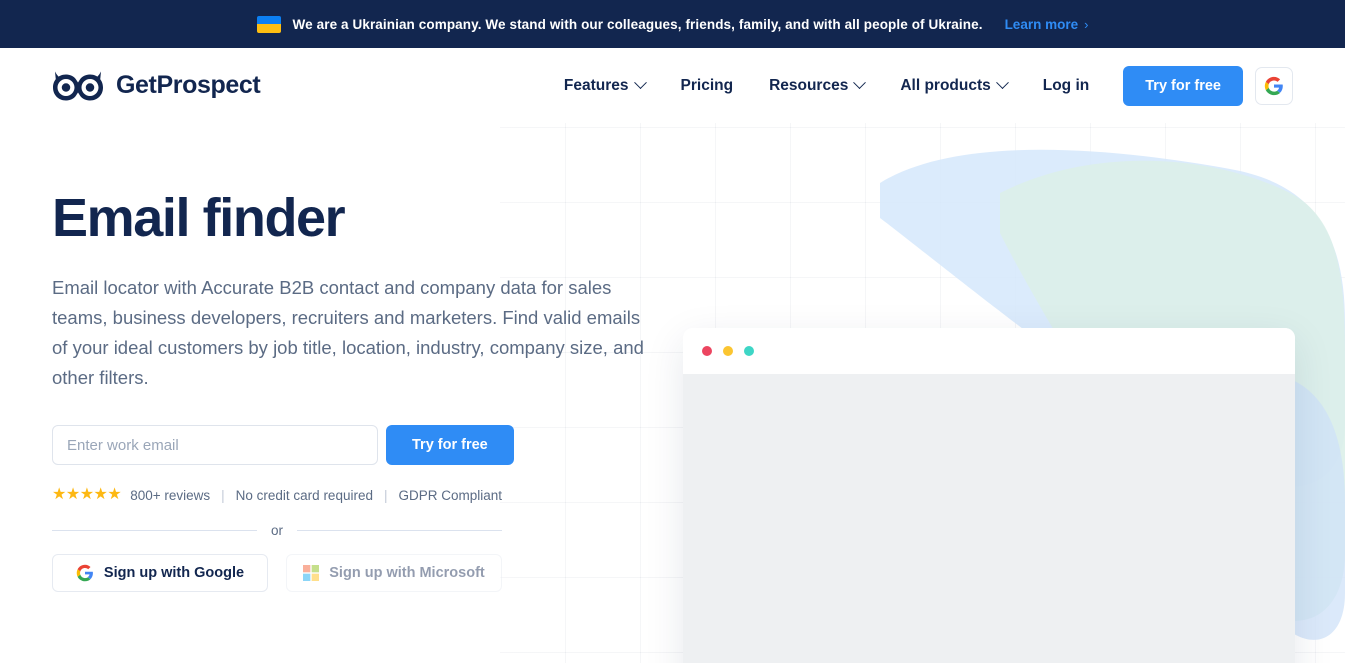  Describe the element at coordinates (1086, 24) in the screenshot. I see `chevron-right-icon: ›` at that location.